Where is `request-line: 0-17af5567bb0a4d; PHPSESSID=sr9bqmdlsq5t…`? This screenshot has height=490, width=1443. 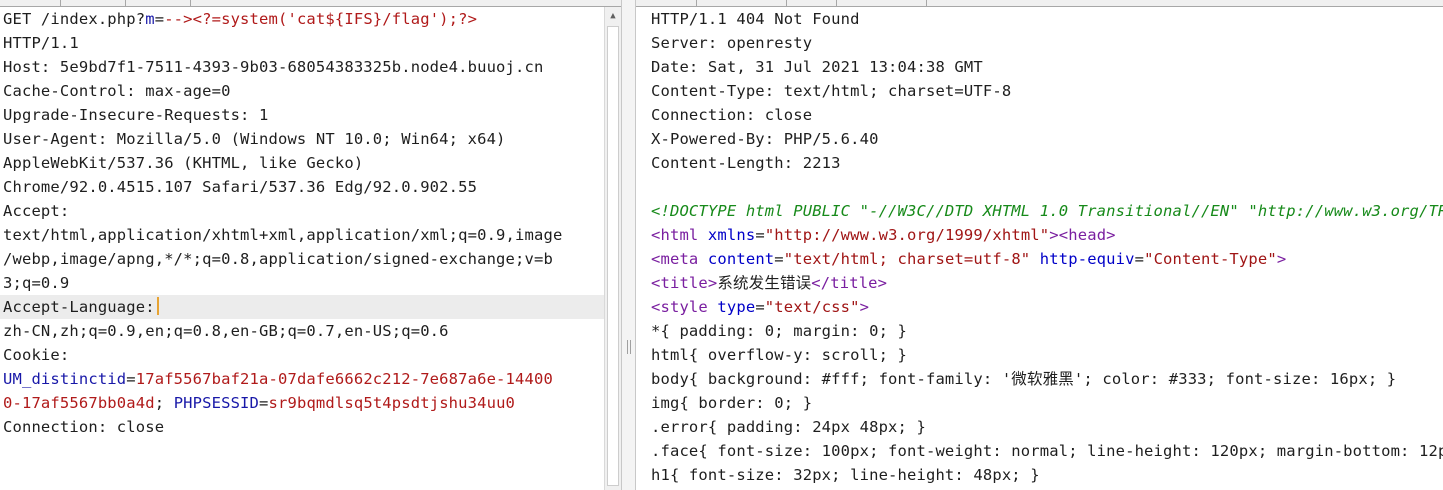 request-line: 0-17af5567bb0a4d; PHPSESSID=sr9bqmdlsq5t… is located at coordinates (302, 403).